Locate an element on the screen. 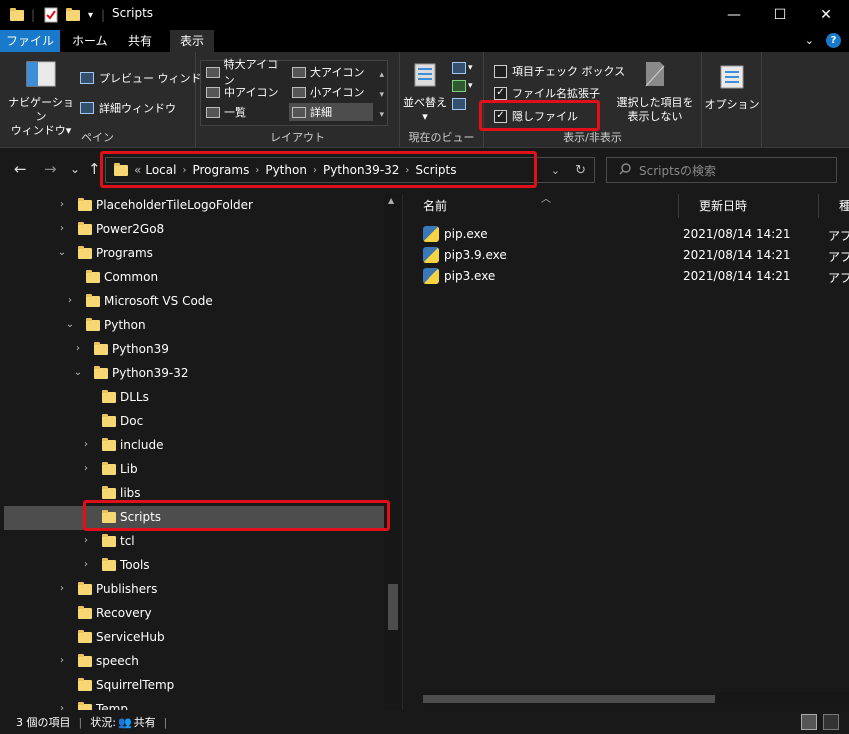 The width and height of the screenshot is (849, 734). tree-item: › Power2Go8 is located at coordinates (192, 230).